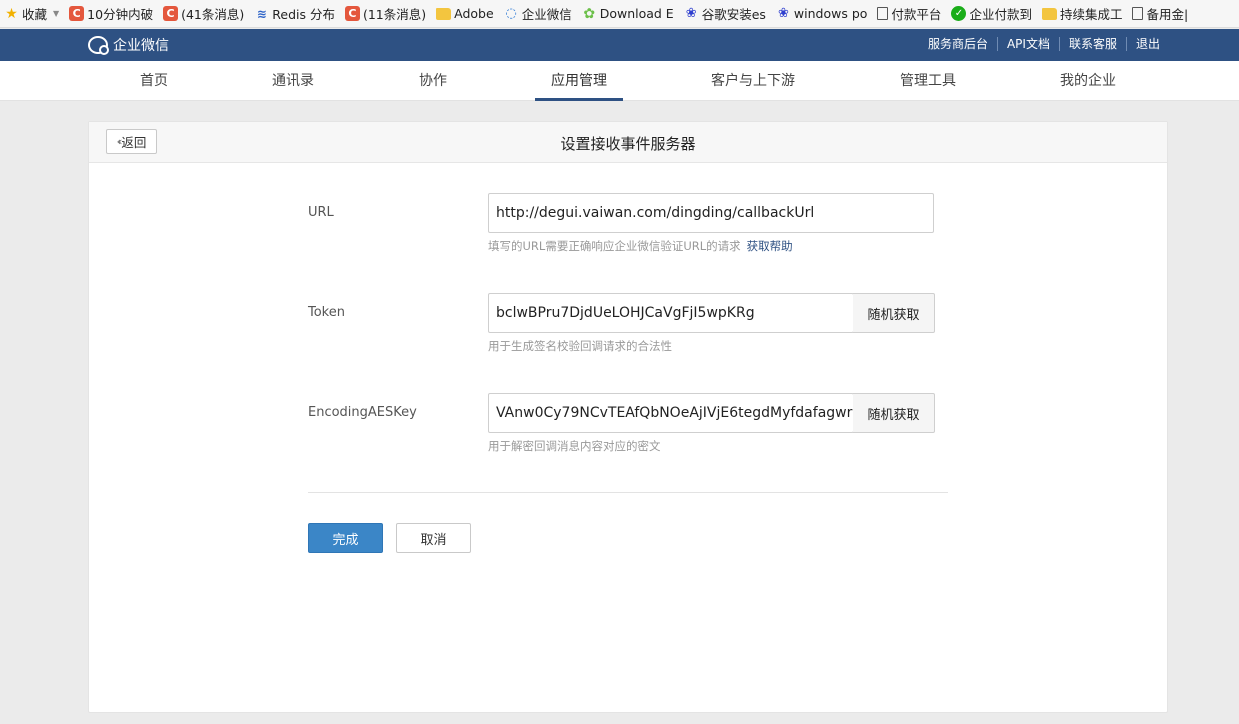  I want to click on chevron-down-icon: ▼, so click(56, 13).